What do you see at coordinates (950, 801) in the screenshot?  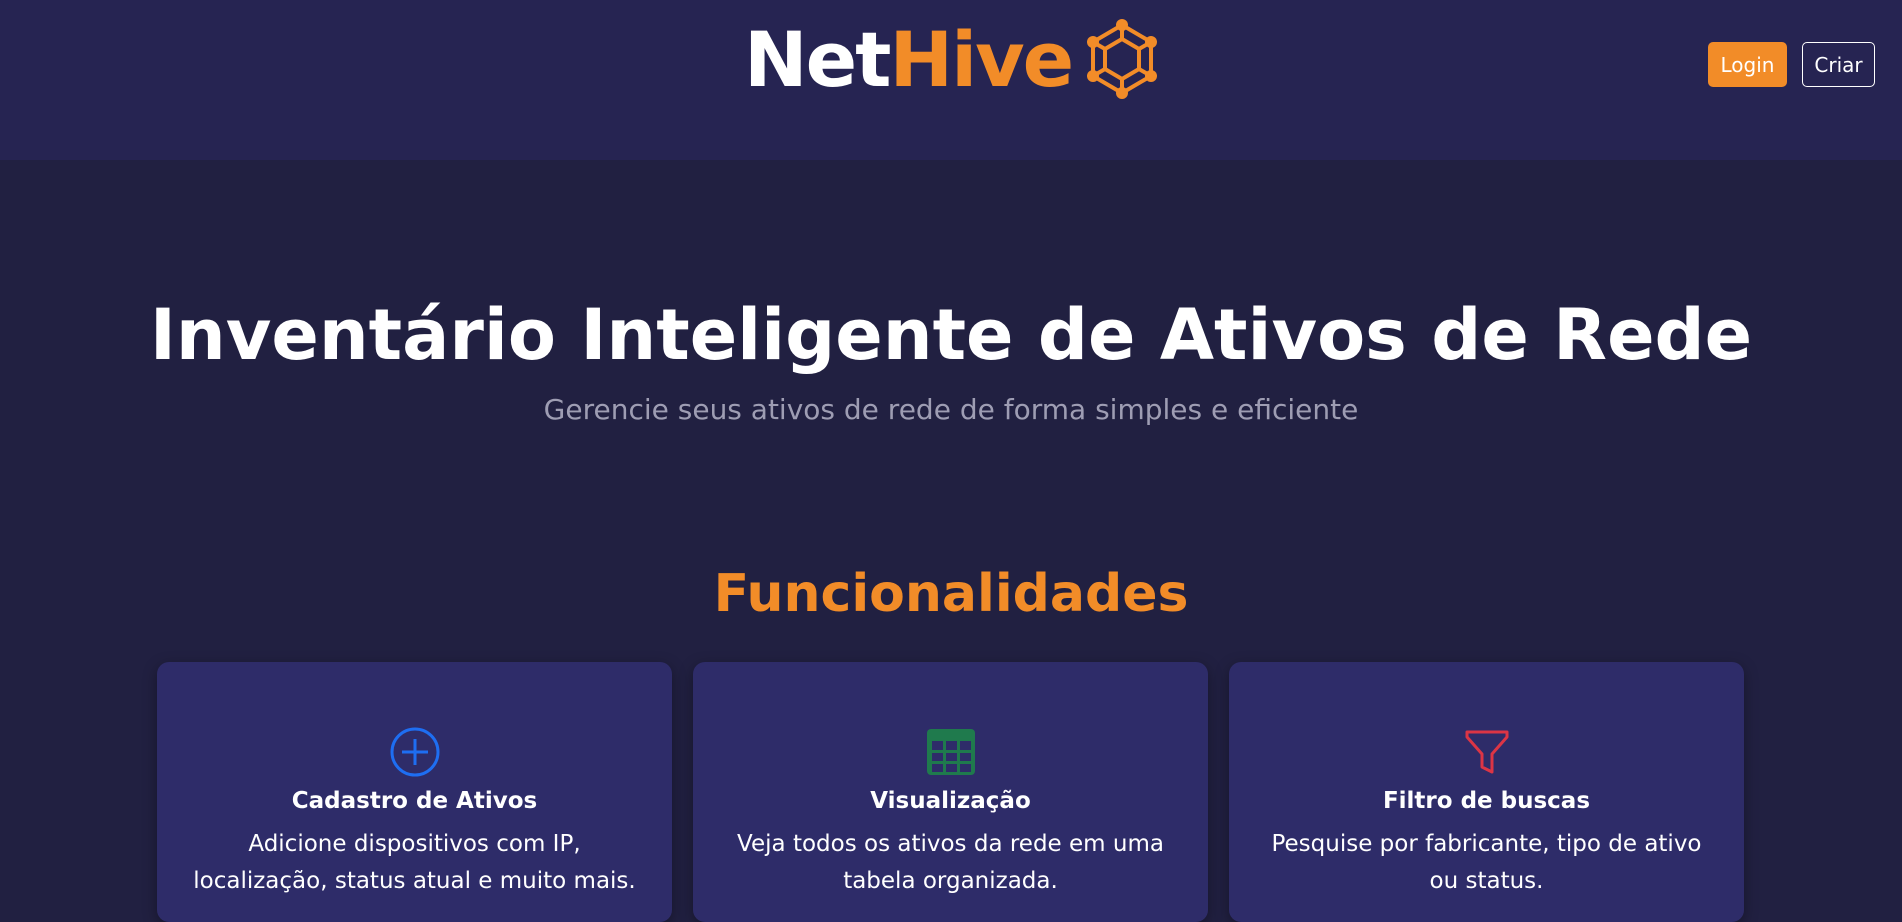 I see `card-title: Visualização` at bounding box center [950, 801].